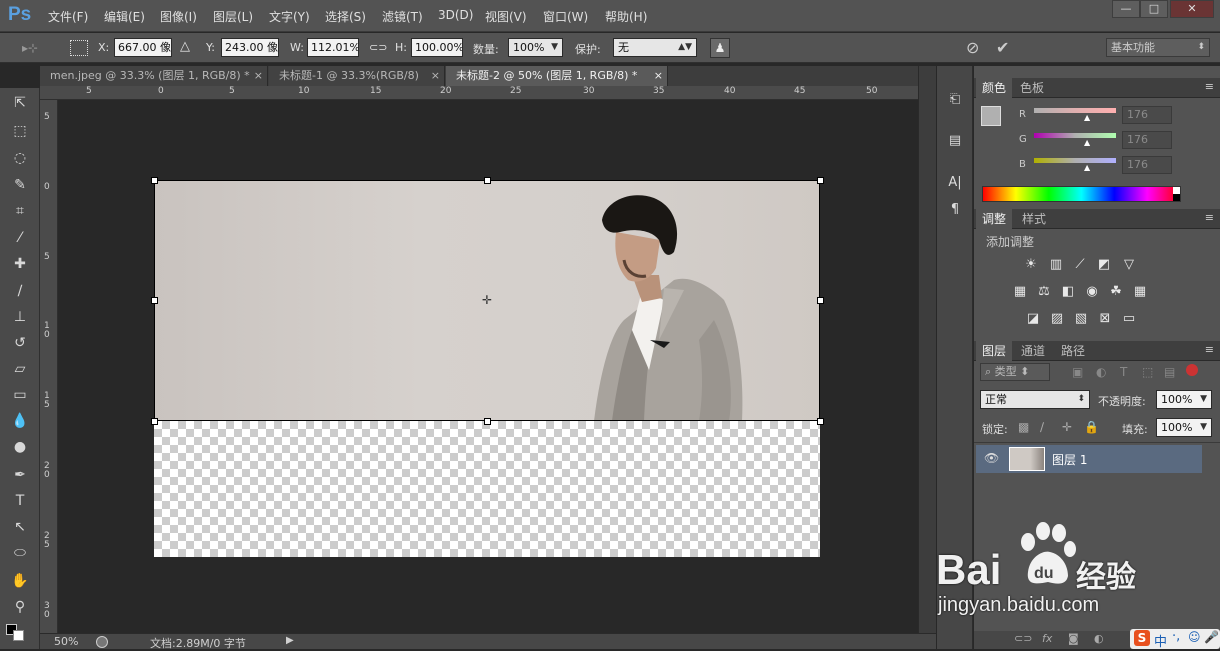  Describe the element at coordinates (143, 47) in the screenshot. I see `x-input: 667.00 像` at that location.